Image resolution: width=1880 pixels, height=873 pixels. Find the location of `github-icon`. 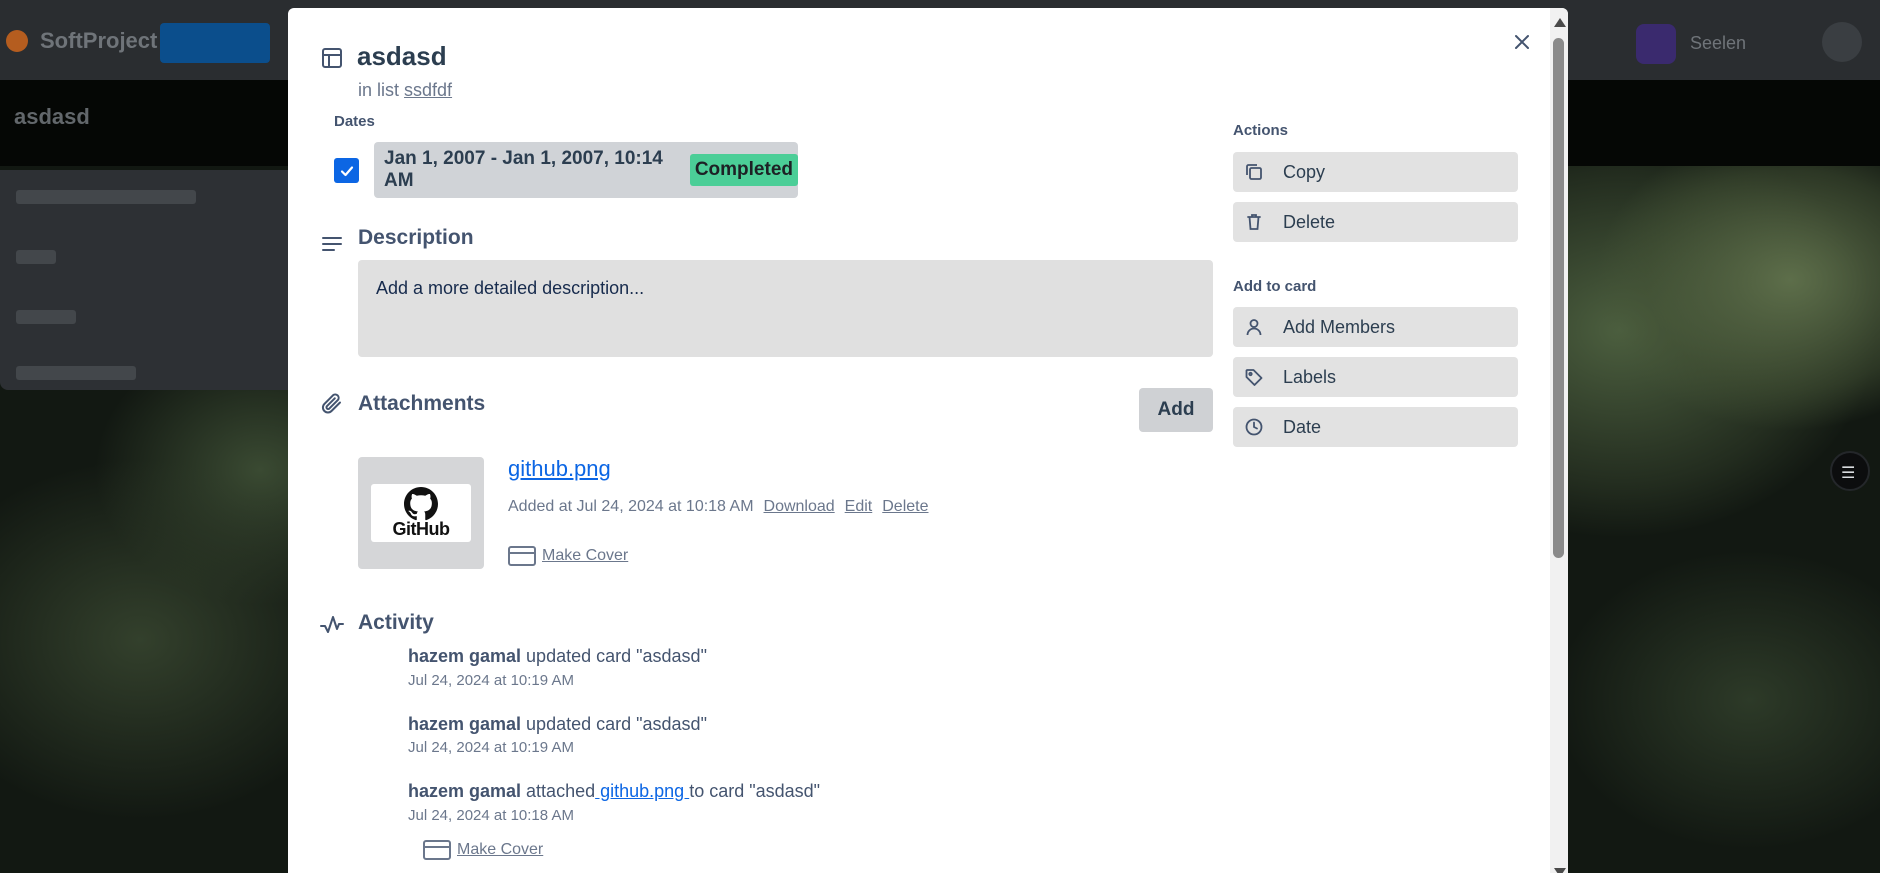

github-icon is located at coordinates (421, 503).